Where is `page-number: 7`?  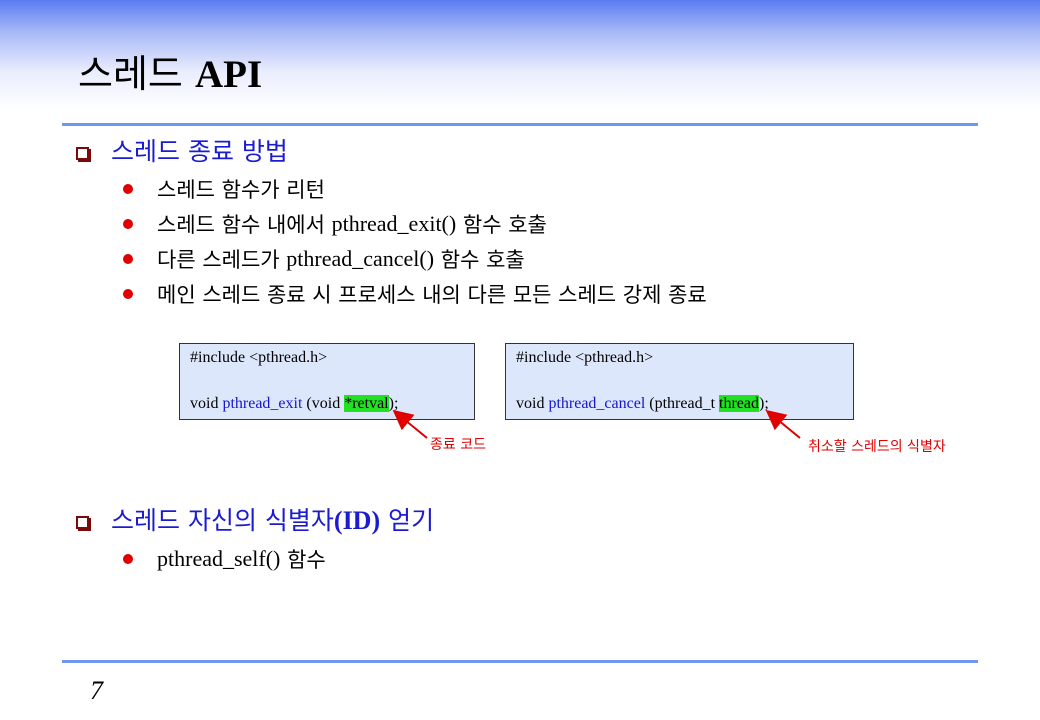 page-number: 7 is located at coordinates (96, 690).